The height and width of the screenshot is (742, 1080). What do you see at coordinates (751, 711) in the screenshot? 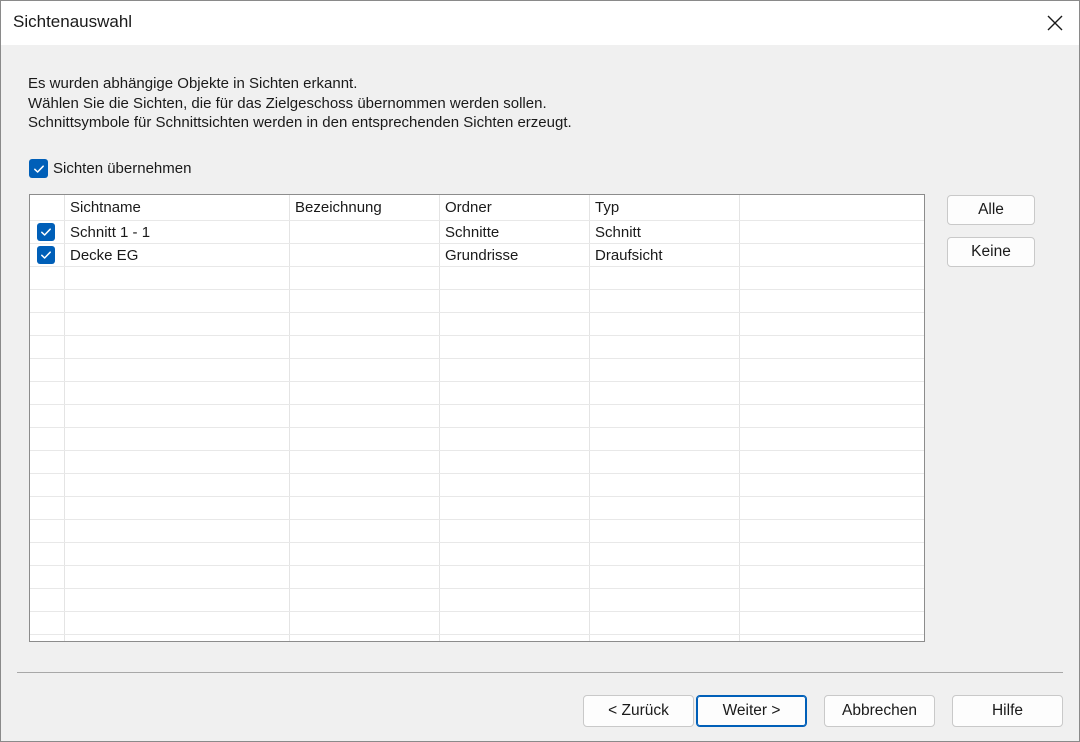
I see `next-button: Weiter >` at bounding box center [751, 711].